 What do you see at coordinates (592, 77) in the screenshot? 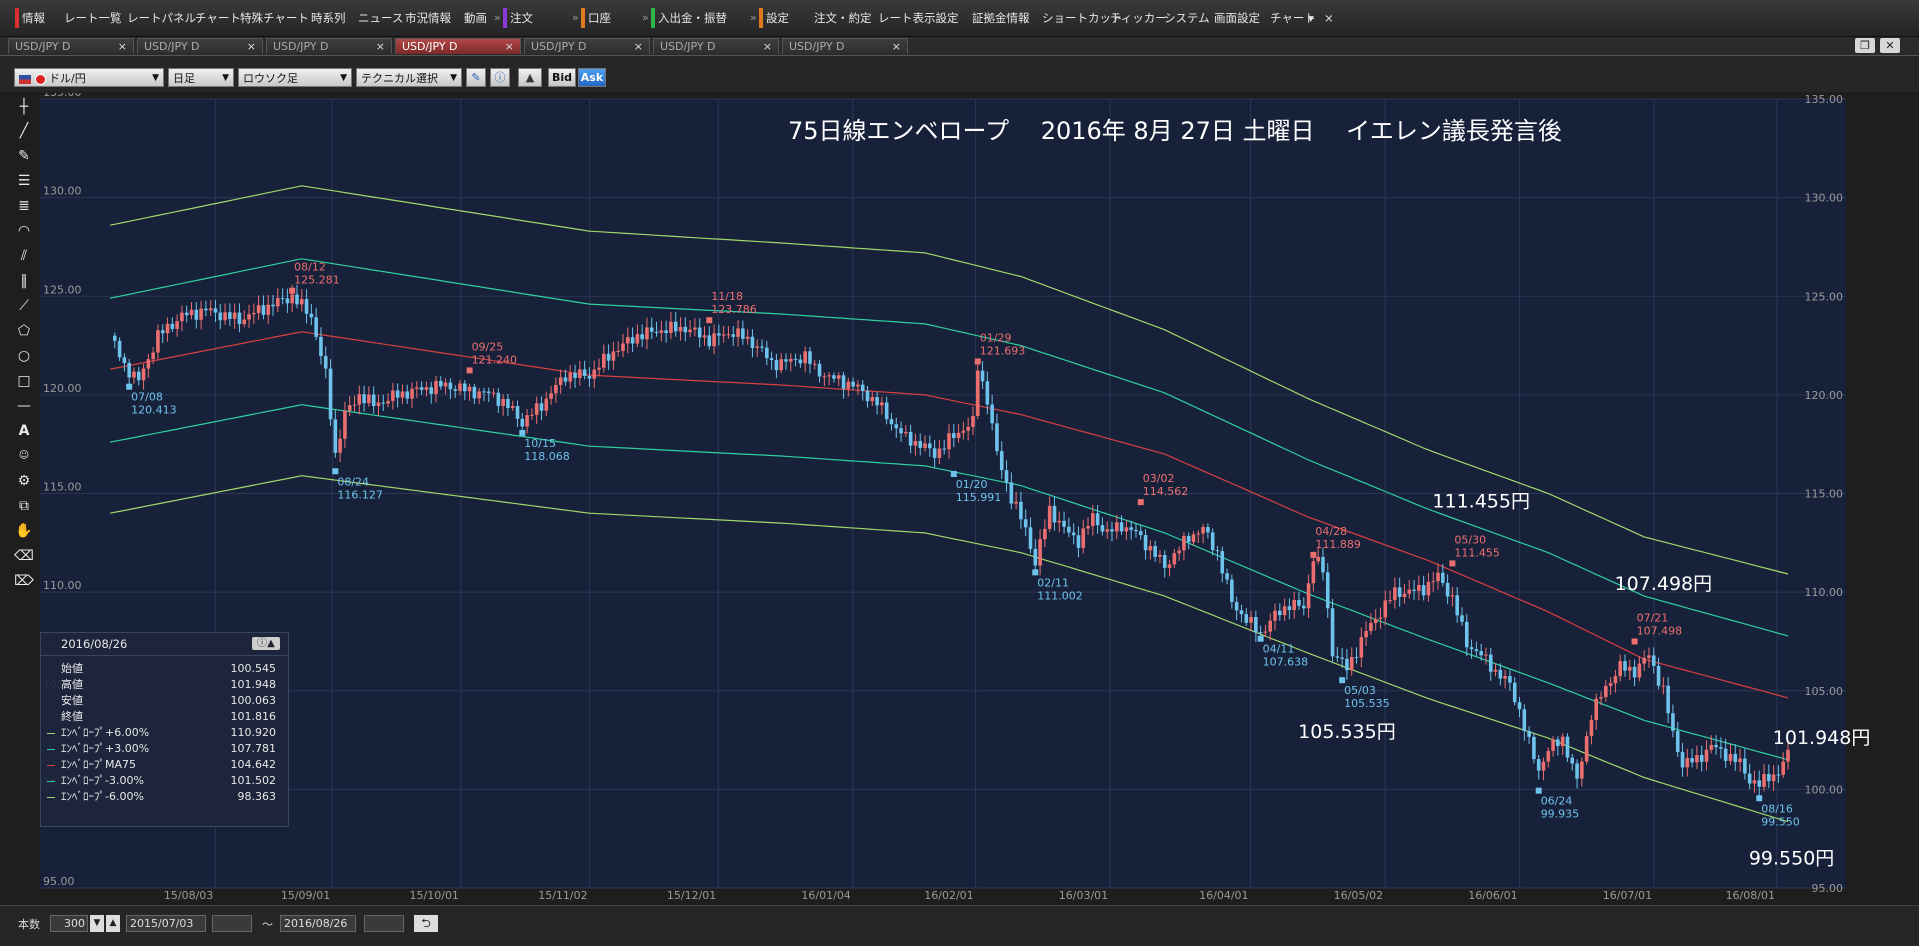
I see `ask-button: Ask` at bounding box center [592, 77].